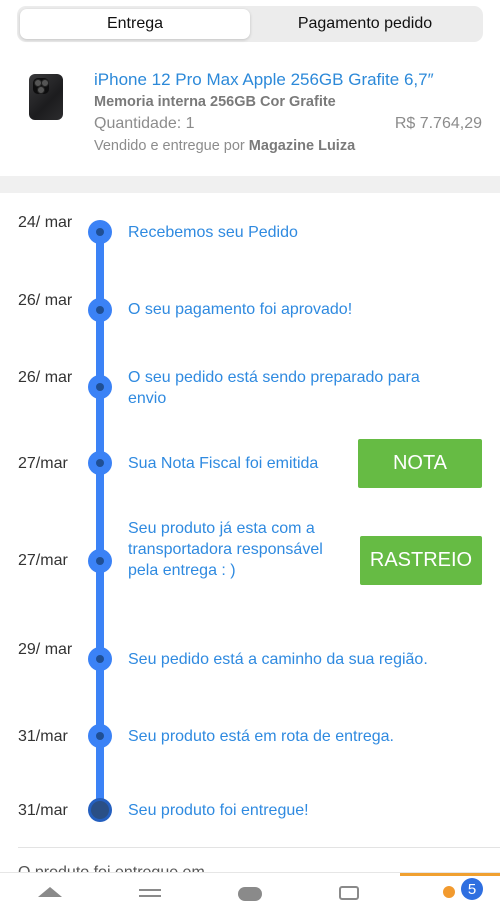  What do you see at coordinates (41, 86) in the screenshot?
I see `camera-module-icon` at bounding box center [41, 86].